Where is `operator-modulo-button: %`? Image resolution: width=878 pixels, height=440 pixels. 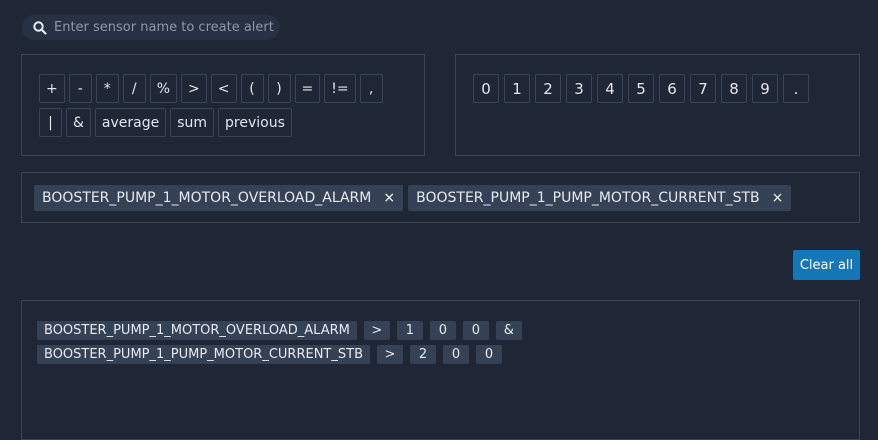 operator-modulo-button: % is located at coordinates (163, 88).